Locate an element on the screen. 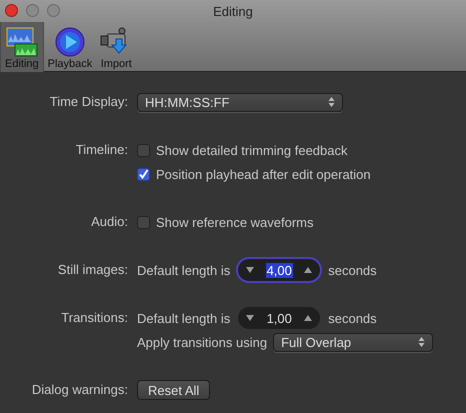 The height and width of the screenshot is (413, 466). setting-label: Still images: is located at coordinates (92, 270).